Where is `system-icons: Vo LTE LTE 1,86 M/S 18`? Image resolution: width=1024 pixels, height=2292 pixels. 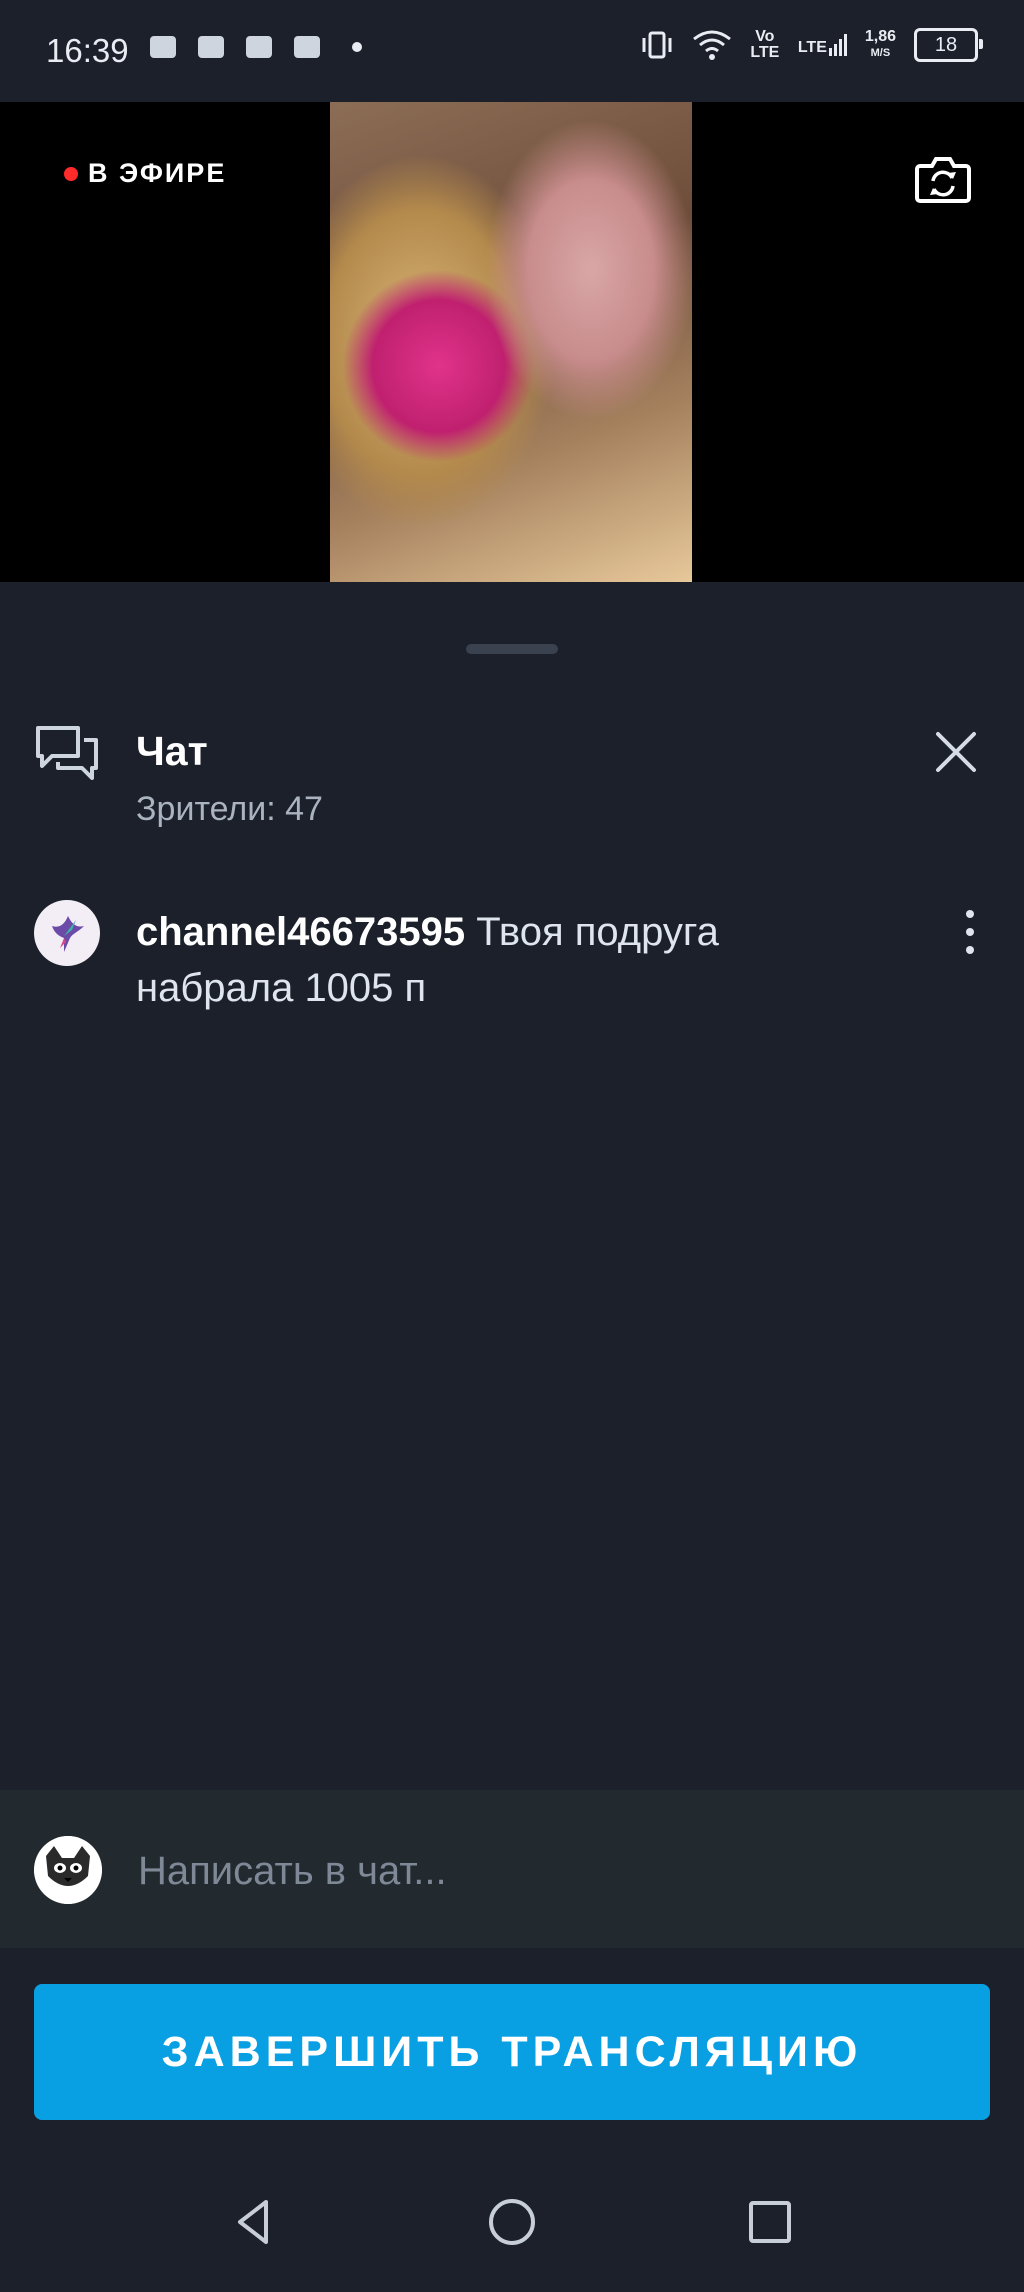 system-icons: Vo LTE LTE 1,86 M/S 18 is located at coordinates (811, 45).